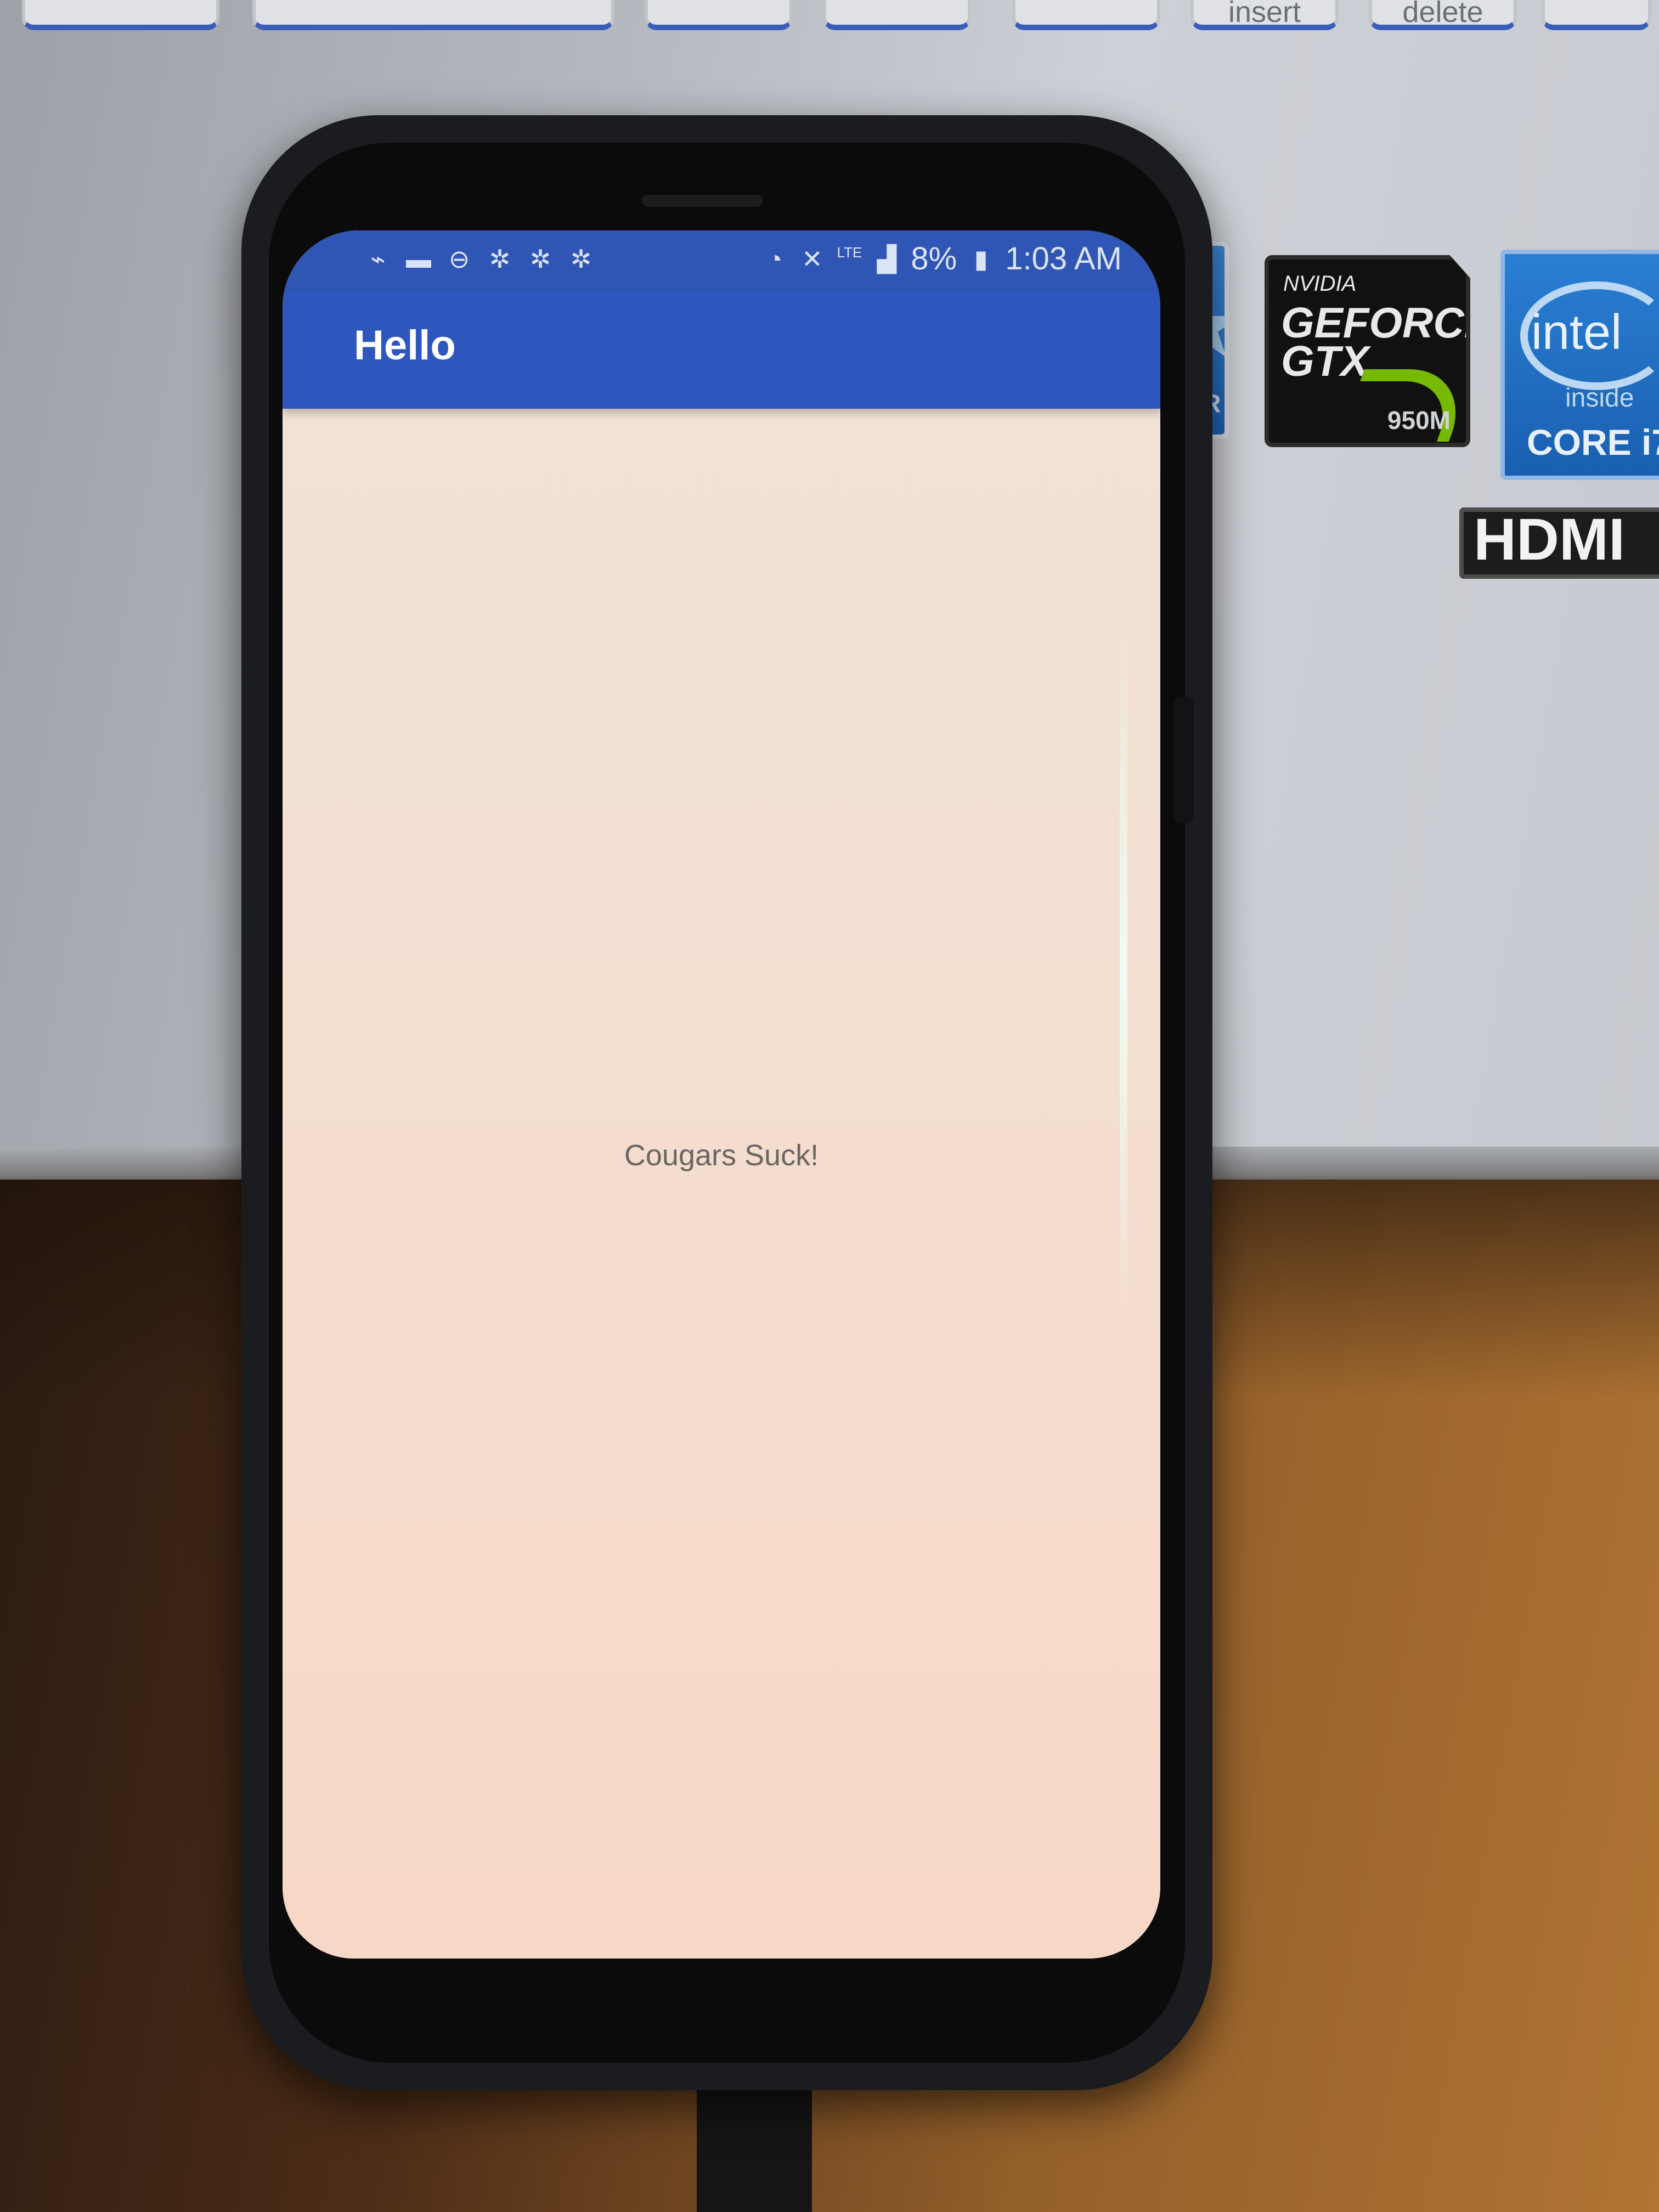 The height and width of the screenshot is (2212, 1659). I want to click on geforce-gtx-sticker: NVIDIA GEFORCE GTX 950M, so click(1367, 351).